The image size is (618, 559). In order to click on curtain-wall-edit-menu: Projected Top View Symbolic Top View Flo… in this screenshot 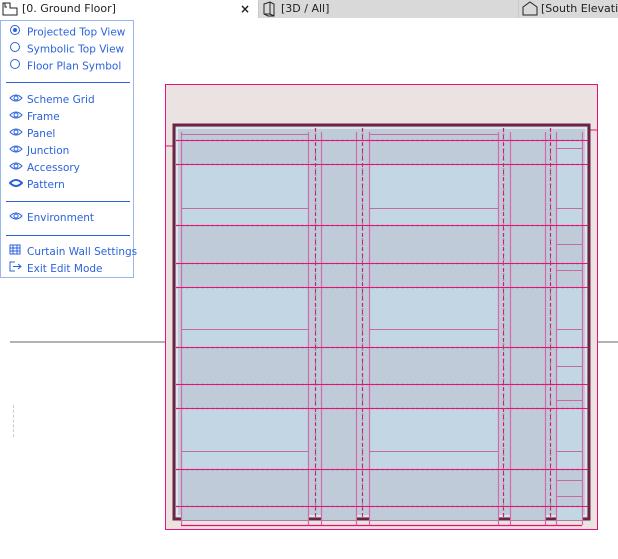, I will do `click(68, 149)`.